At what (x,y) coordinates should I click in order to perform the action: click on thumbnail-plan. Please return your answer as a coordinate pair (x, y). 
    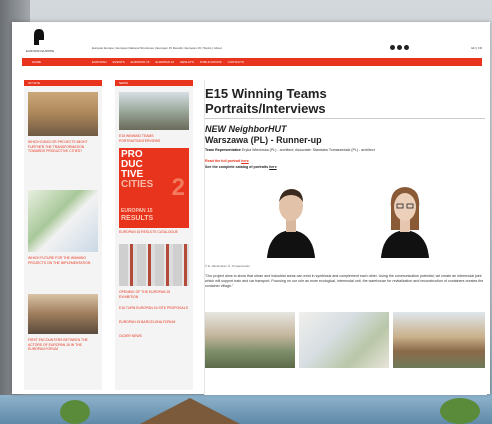
    Looking at the image, I should click on (63, 221).